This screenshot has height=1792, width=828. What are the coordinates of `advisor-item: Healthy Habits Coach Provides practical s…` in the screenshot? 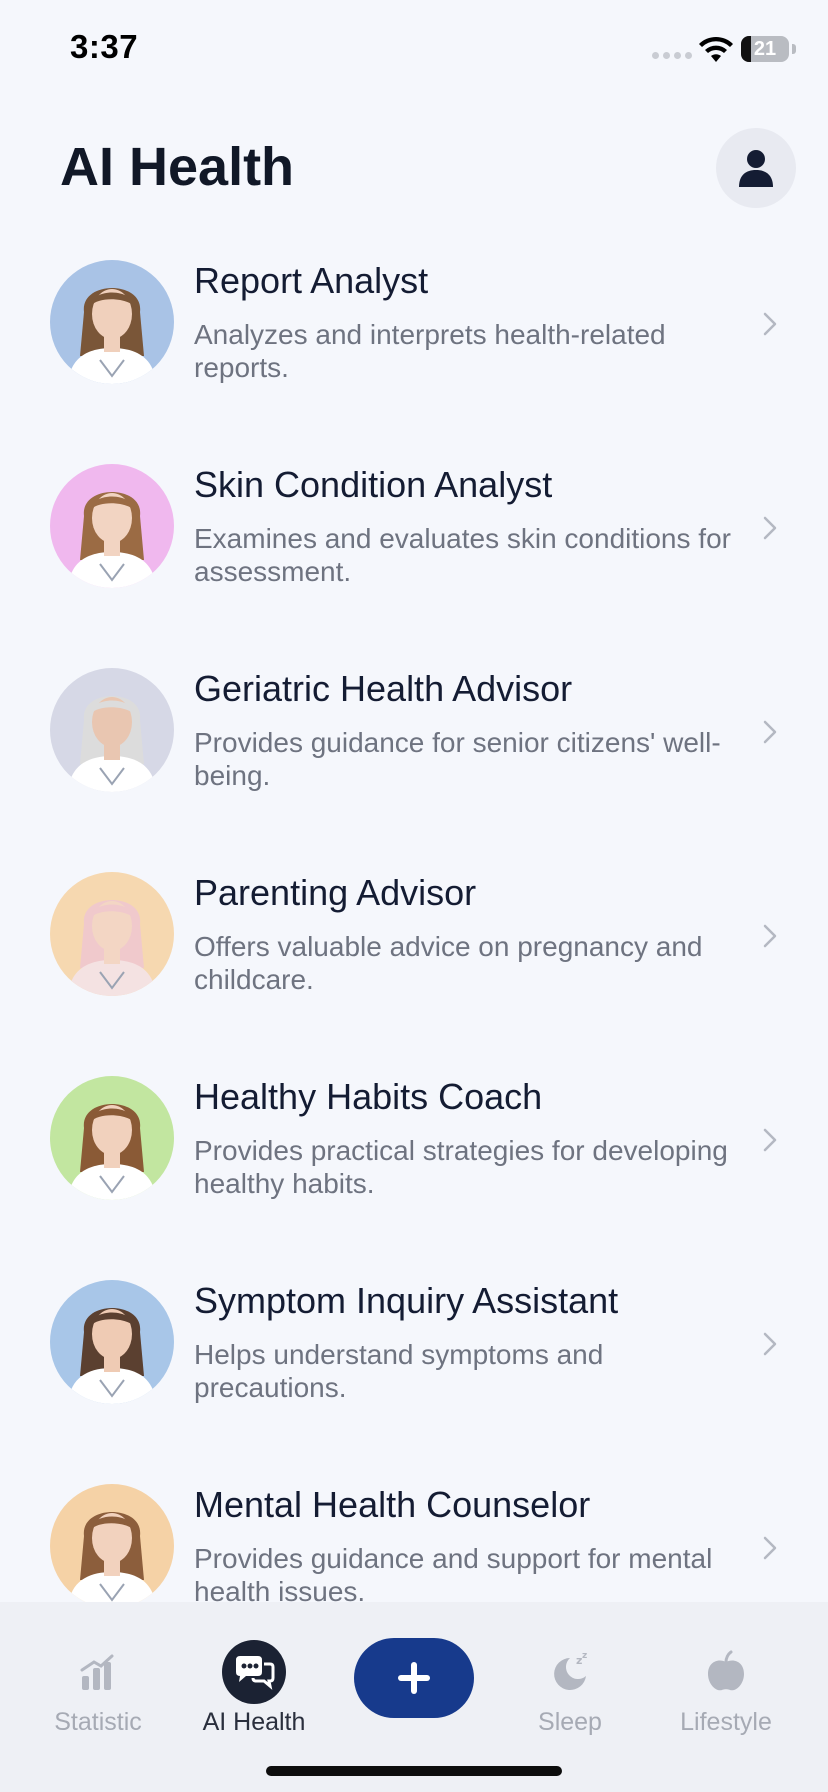 It's located at (414, 1136).